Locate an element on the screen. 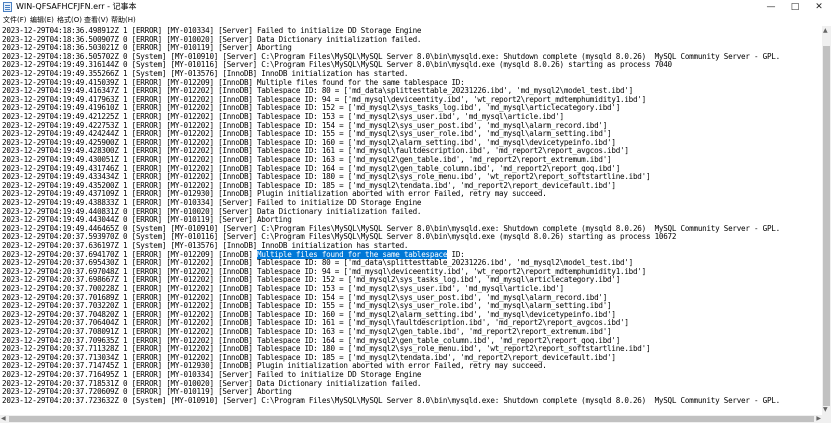  menu-edit: 编辑(E) is located at coordinates (42, 20).